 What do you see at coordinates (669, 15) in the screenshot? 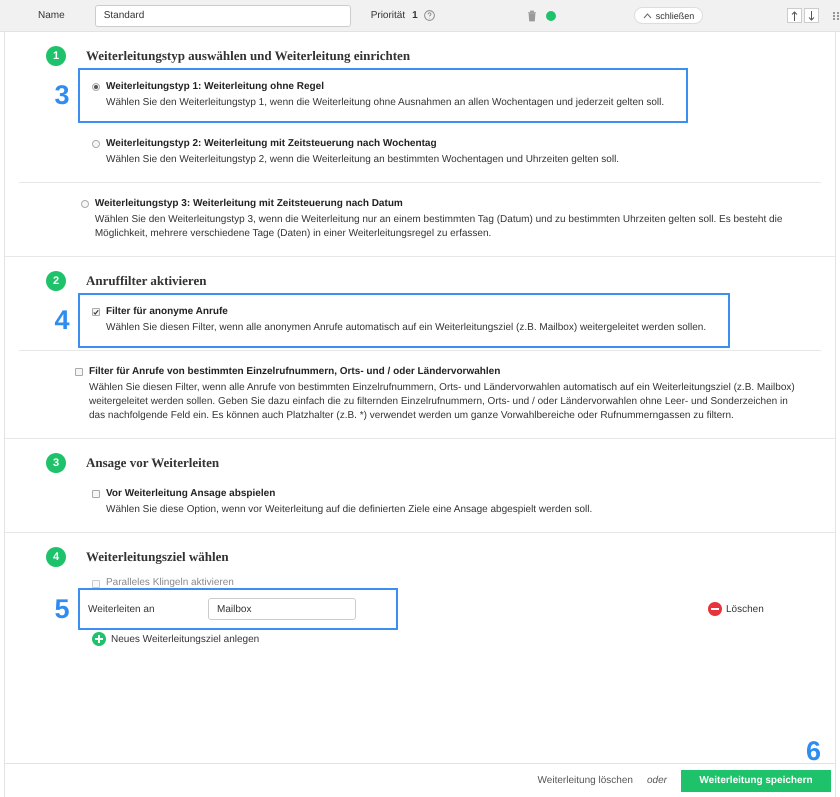
I see `close-button: schließen` at bounding box center [669, 15].